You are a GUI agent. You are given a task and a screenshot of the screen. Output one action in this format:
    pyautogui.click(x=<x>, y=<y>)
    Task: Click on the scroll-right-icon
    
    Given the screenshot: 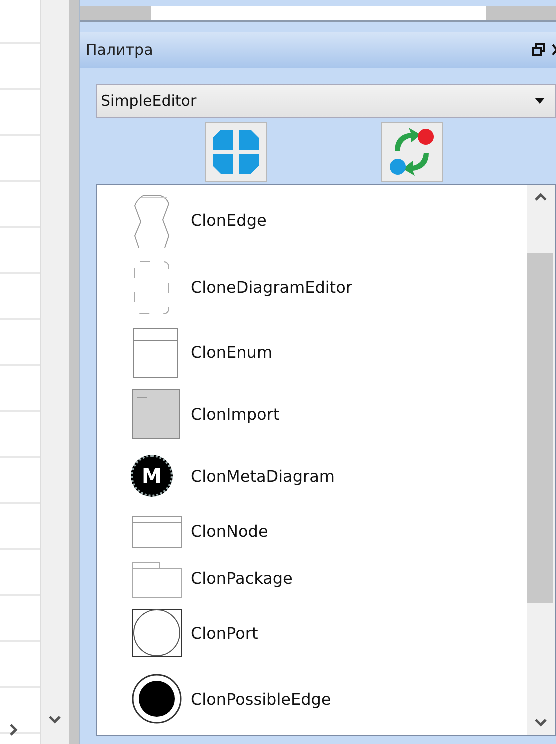 What is the action you would take?
    pyautogui.click(x=14, y=730)
    